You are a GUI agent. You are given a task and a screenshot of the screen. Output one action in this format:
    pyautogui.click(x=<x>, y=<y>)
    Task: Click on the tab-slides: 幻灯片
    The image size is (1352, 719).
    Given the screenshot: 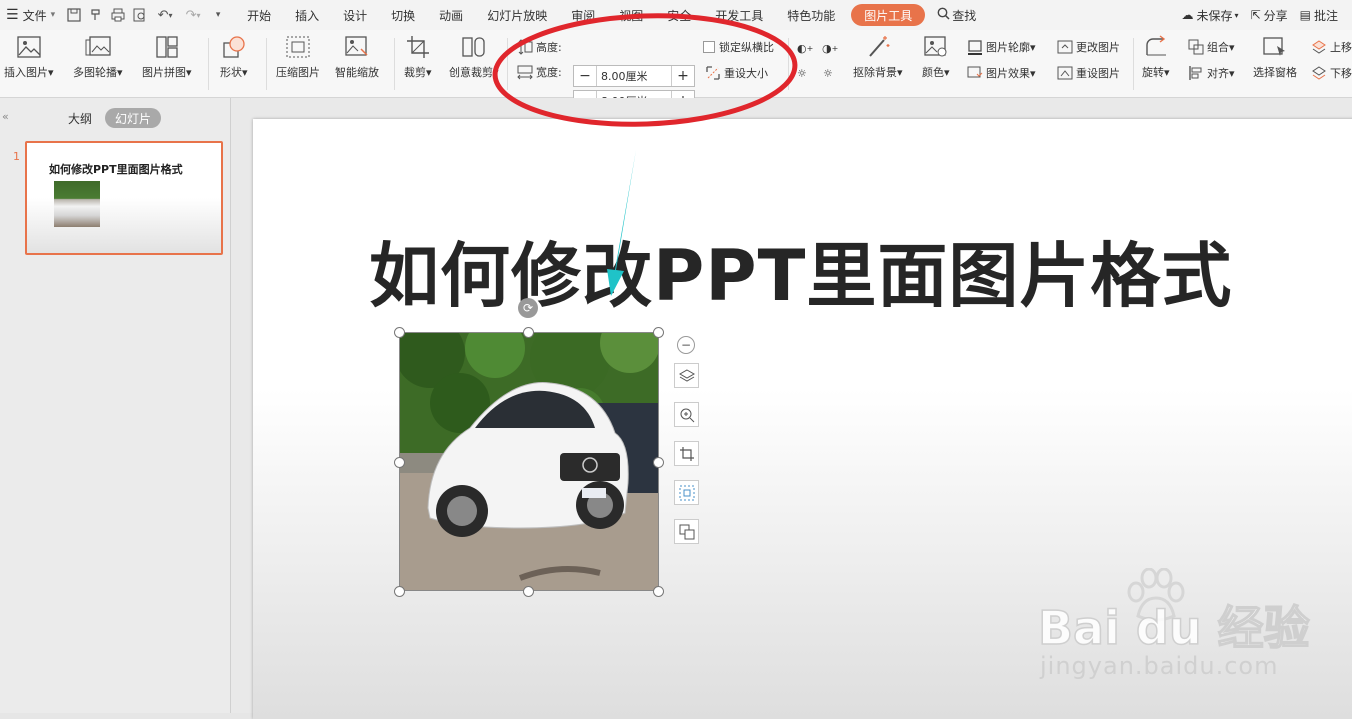 What is the action you would take?
    pyautogui.click(x=133, y=118)
    